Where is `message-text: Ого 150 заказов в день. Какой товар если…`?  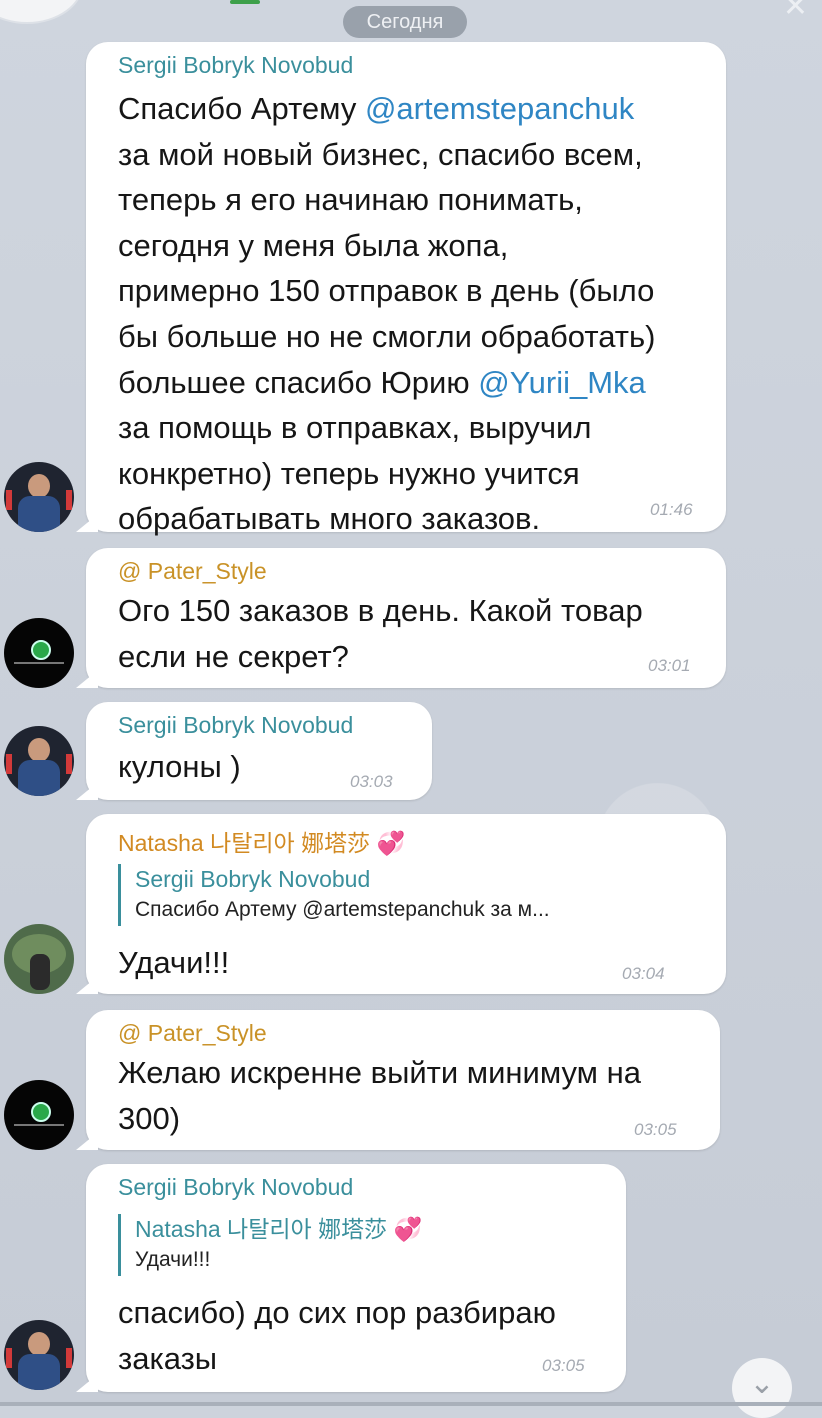
message-text: Ого 150 заказов в день. Какой товар если… is located at coordinates (380, 633).